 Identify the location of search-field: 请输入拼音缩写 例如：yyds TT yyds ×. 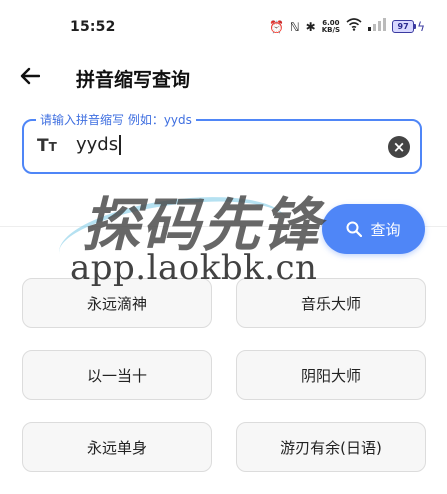
(222, 142).